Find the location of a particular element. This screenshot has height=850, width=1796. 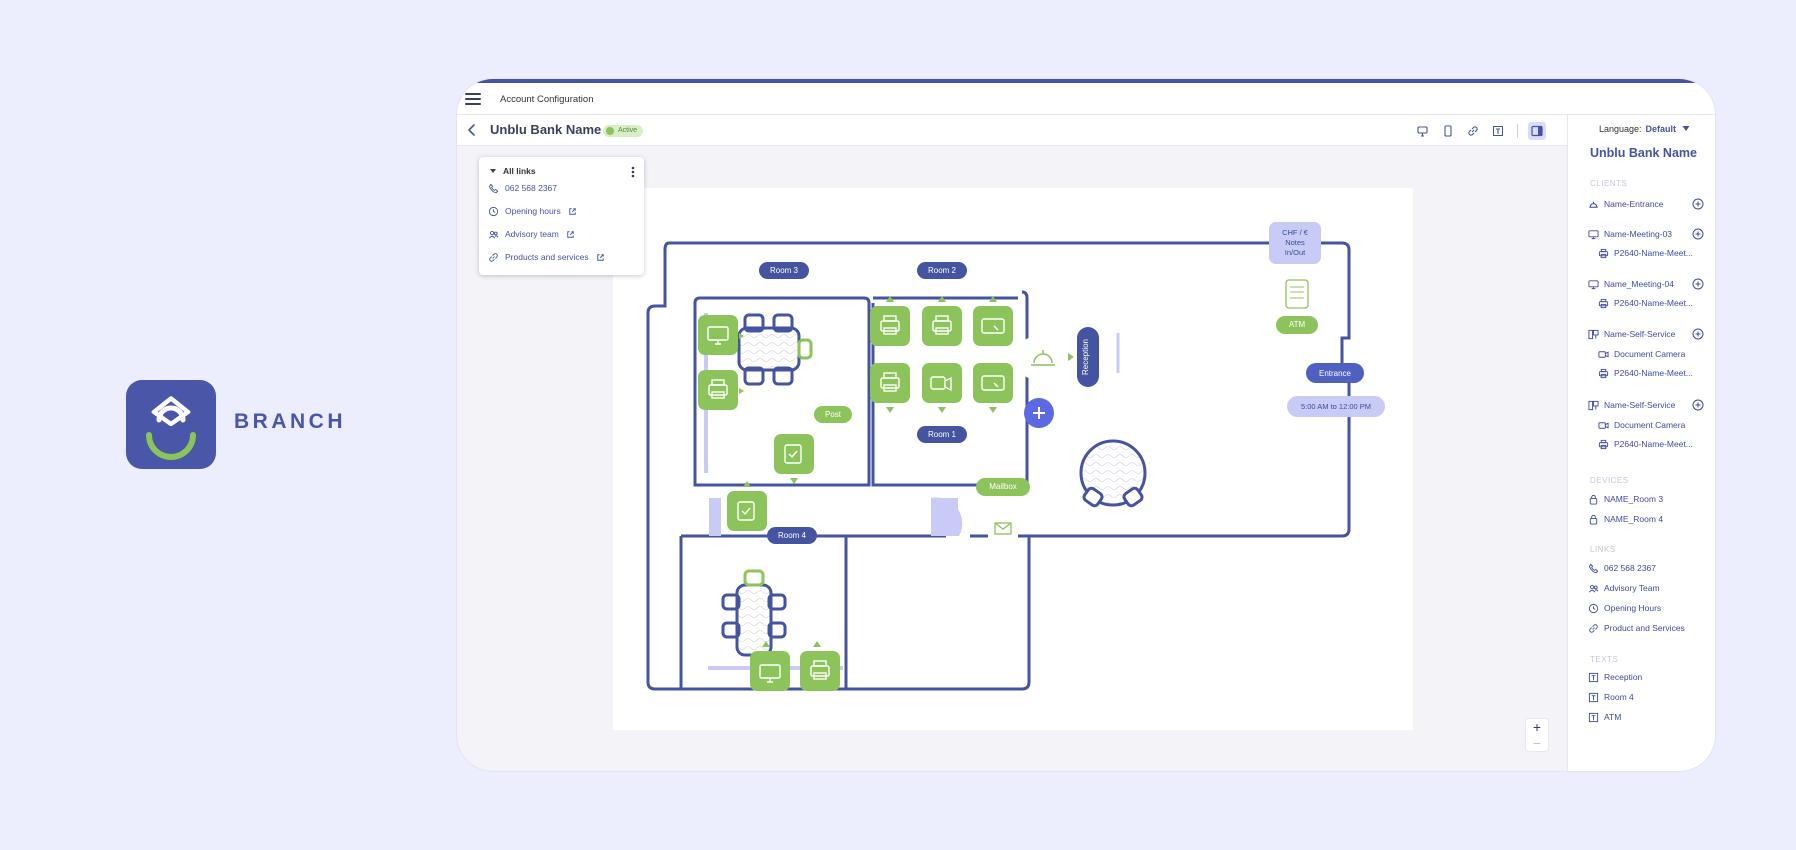

entrance-label: Entrance is located at coordinates (1335, 373).